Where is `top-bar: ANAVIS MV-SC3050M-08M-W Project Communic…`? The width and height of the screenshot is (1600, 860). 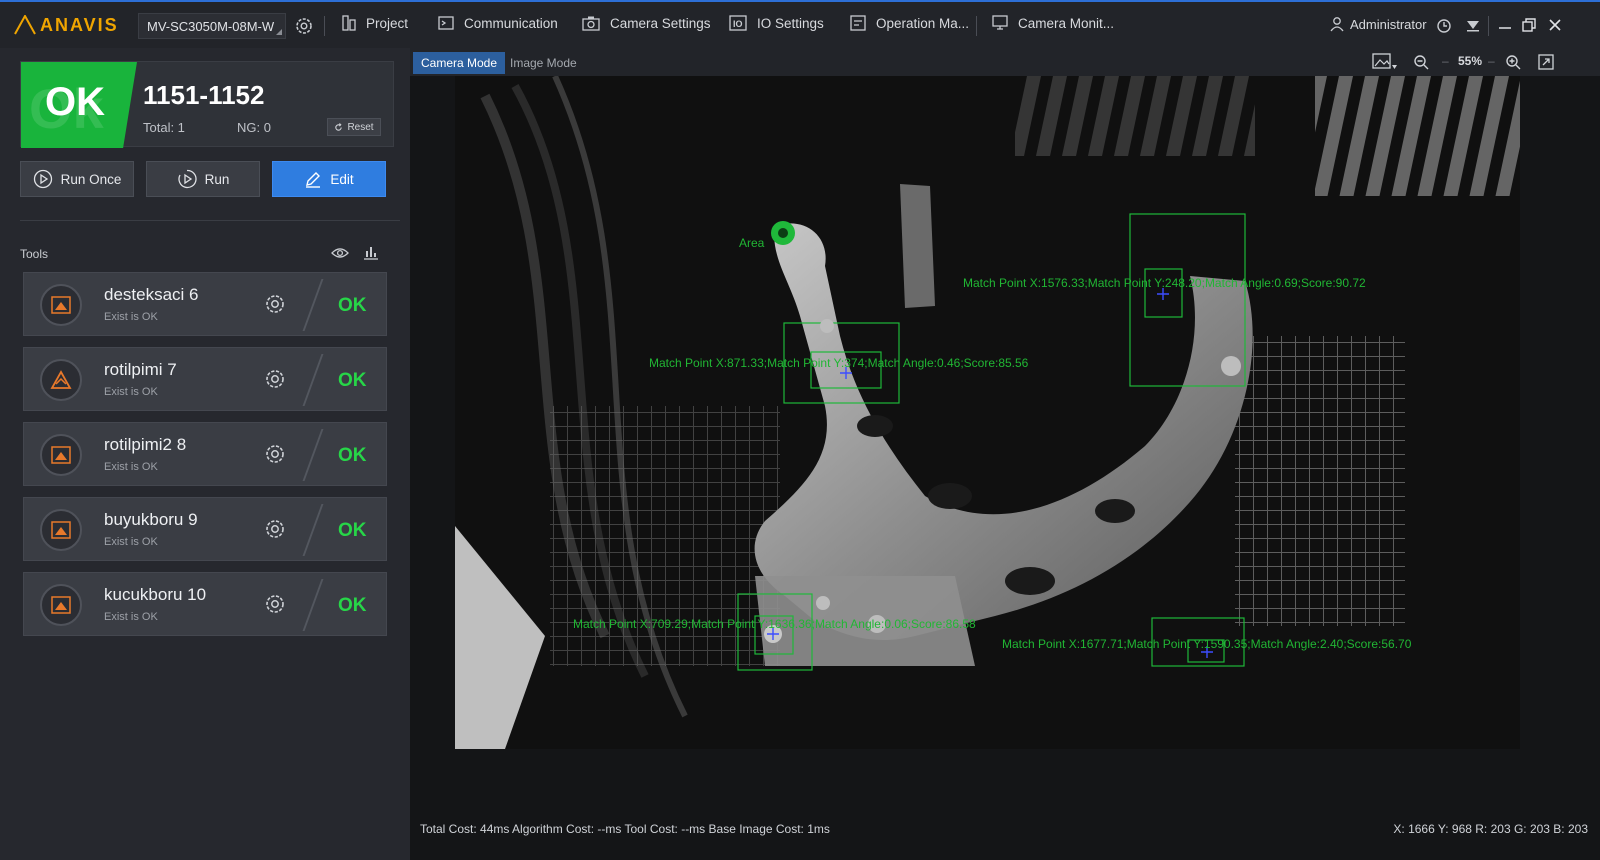 top-bar: ANAVIS MV-SC3050M-08M-W Project Communic… is located at coordinates (800, 24).